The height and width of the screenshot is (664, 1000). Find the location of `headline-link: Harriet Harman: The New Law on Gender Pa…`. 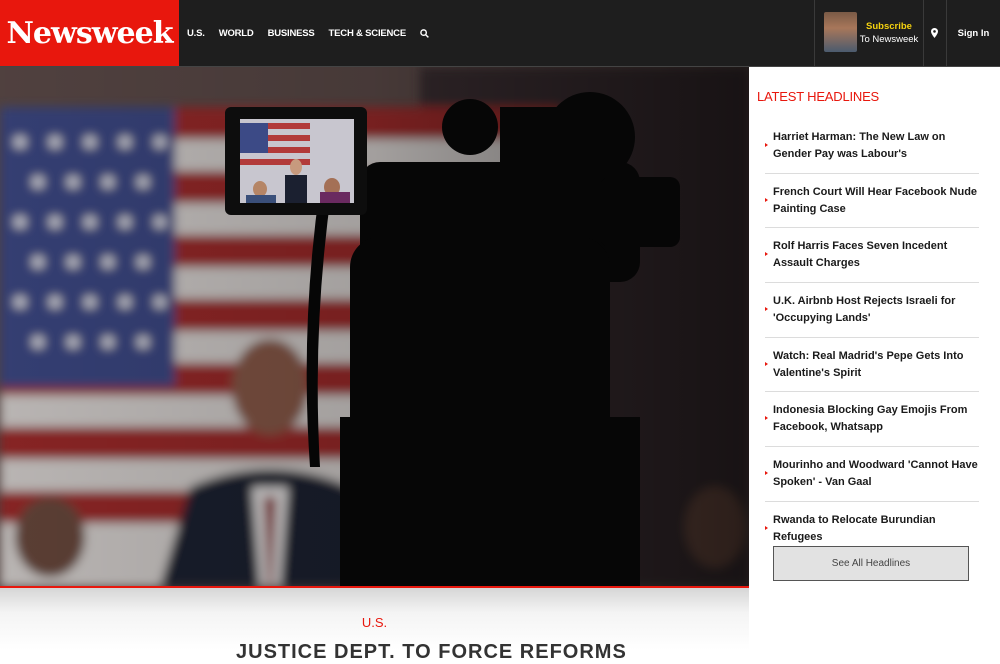

headline-link: Harriet Harman: The New Law on Gender Pa… is located at coordinates (876, 146).